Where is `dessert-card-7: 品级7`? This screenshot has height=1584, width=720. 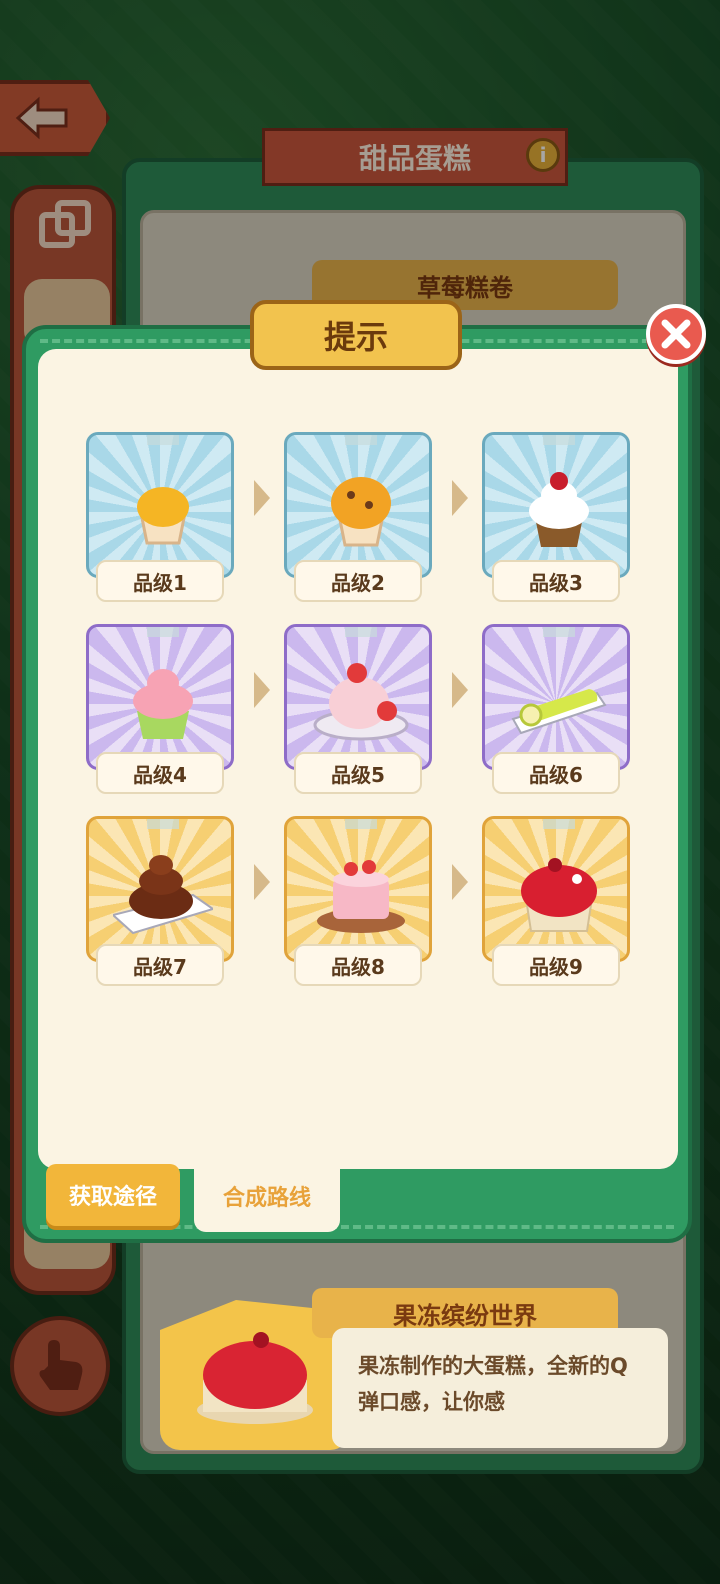
dessert-card-7: 品级7 is located at coordinates (160, 902).